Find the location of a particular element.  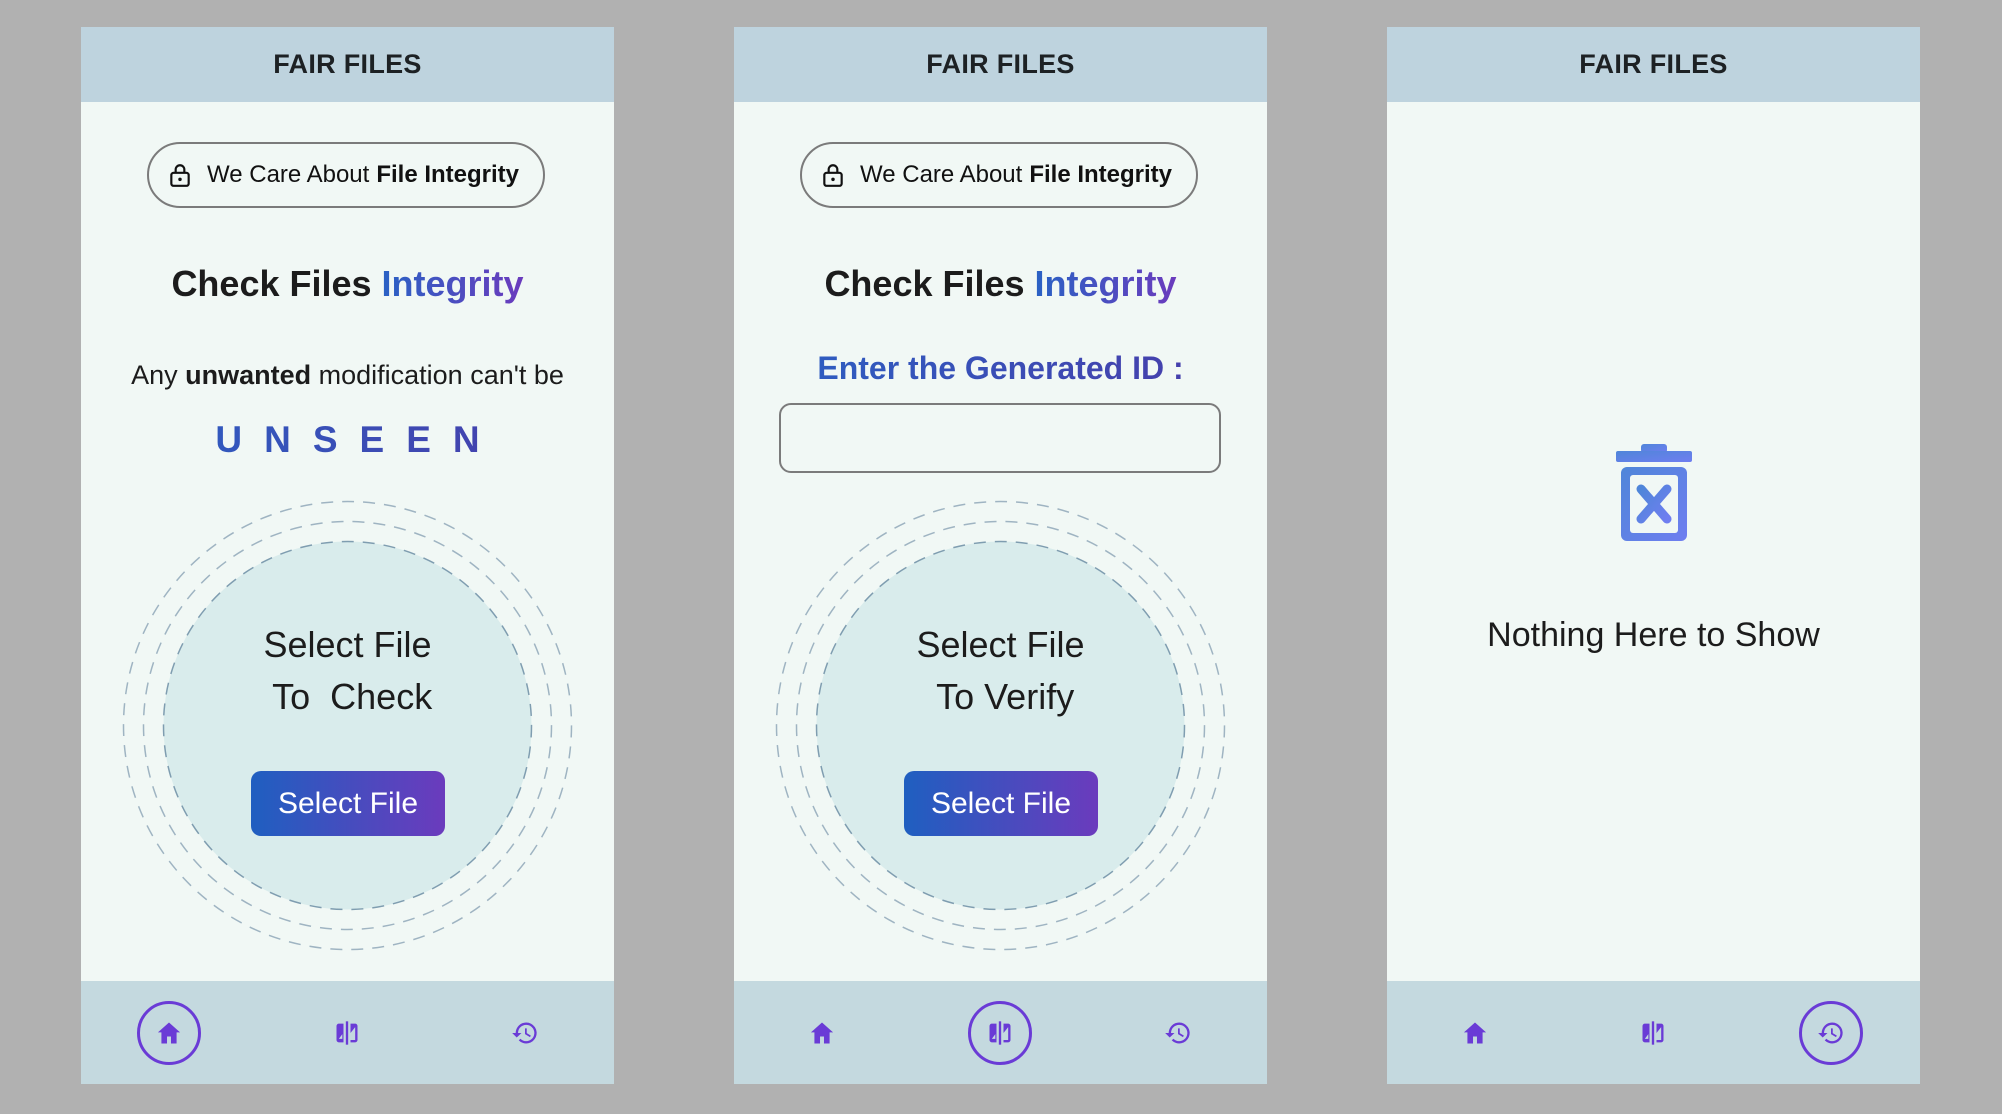

unseen-highlight: UNSEEN is located at coordinates (347, 440).